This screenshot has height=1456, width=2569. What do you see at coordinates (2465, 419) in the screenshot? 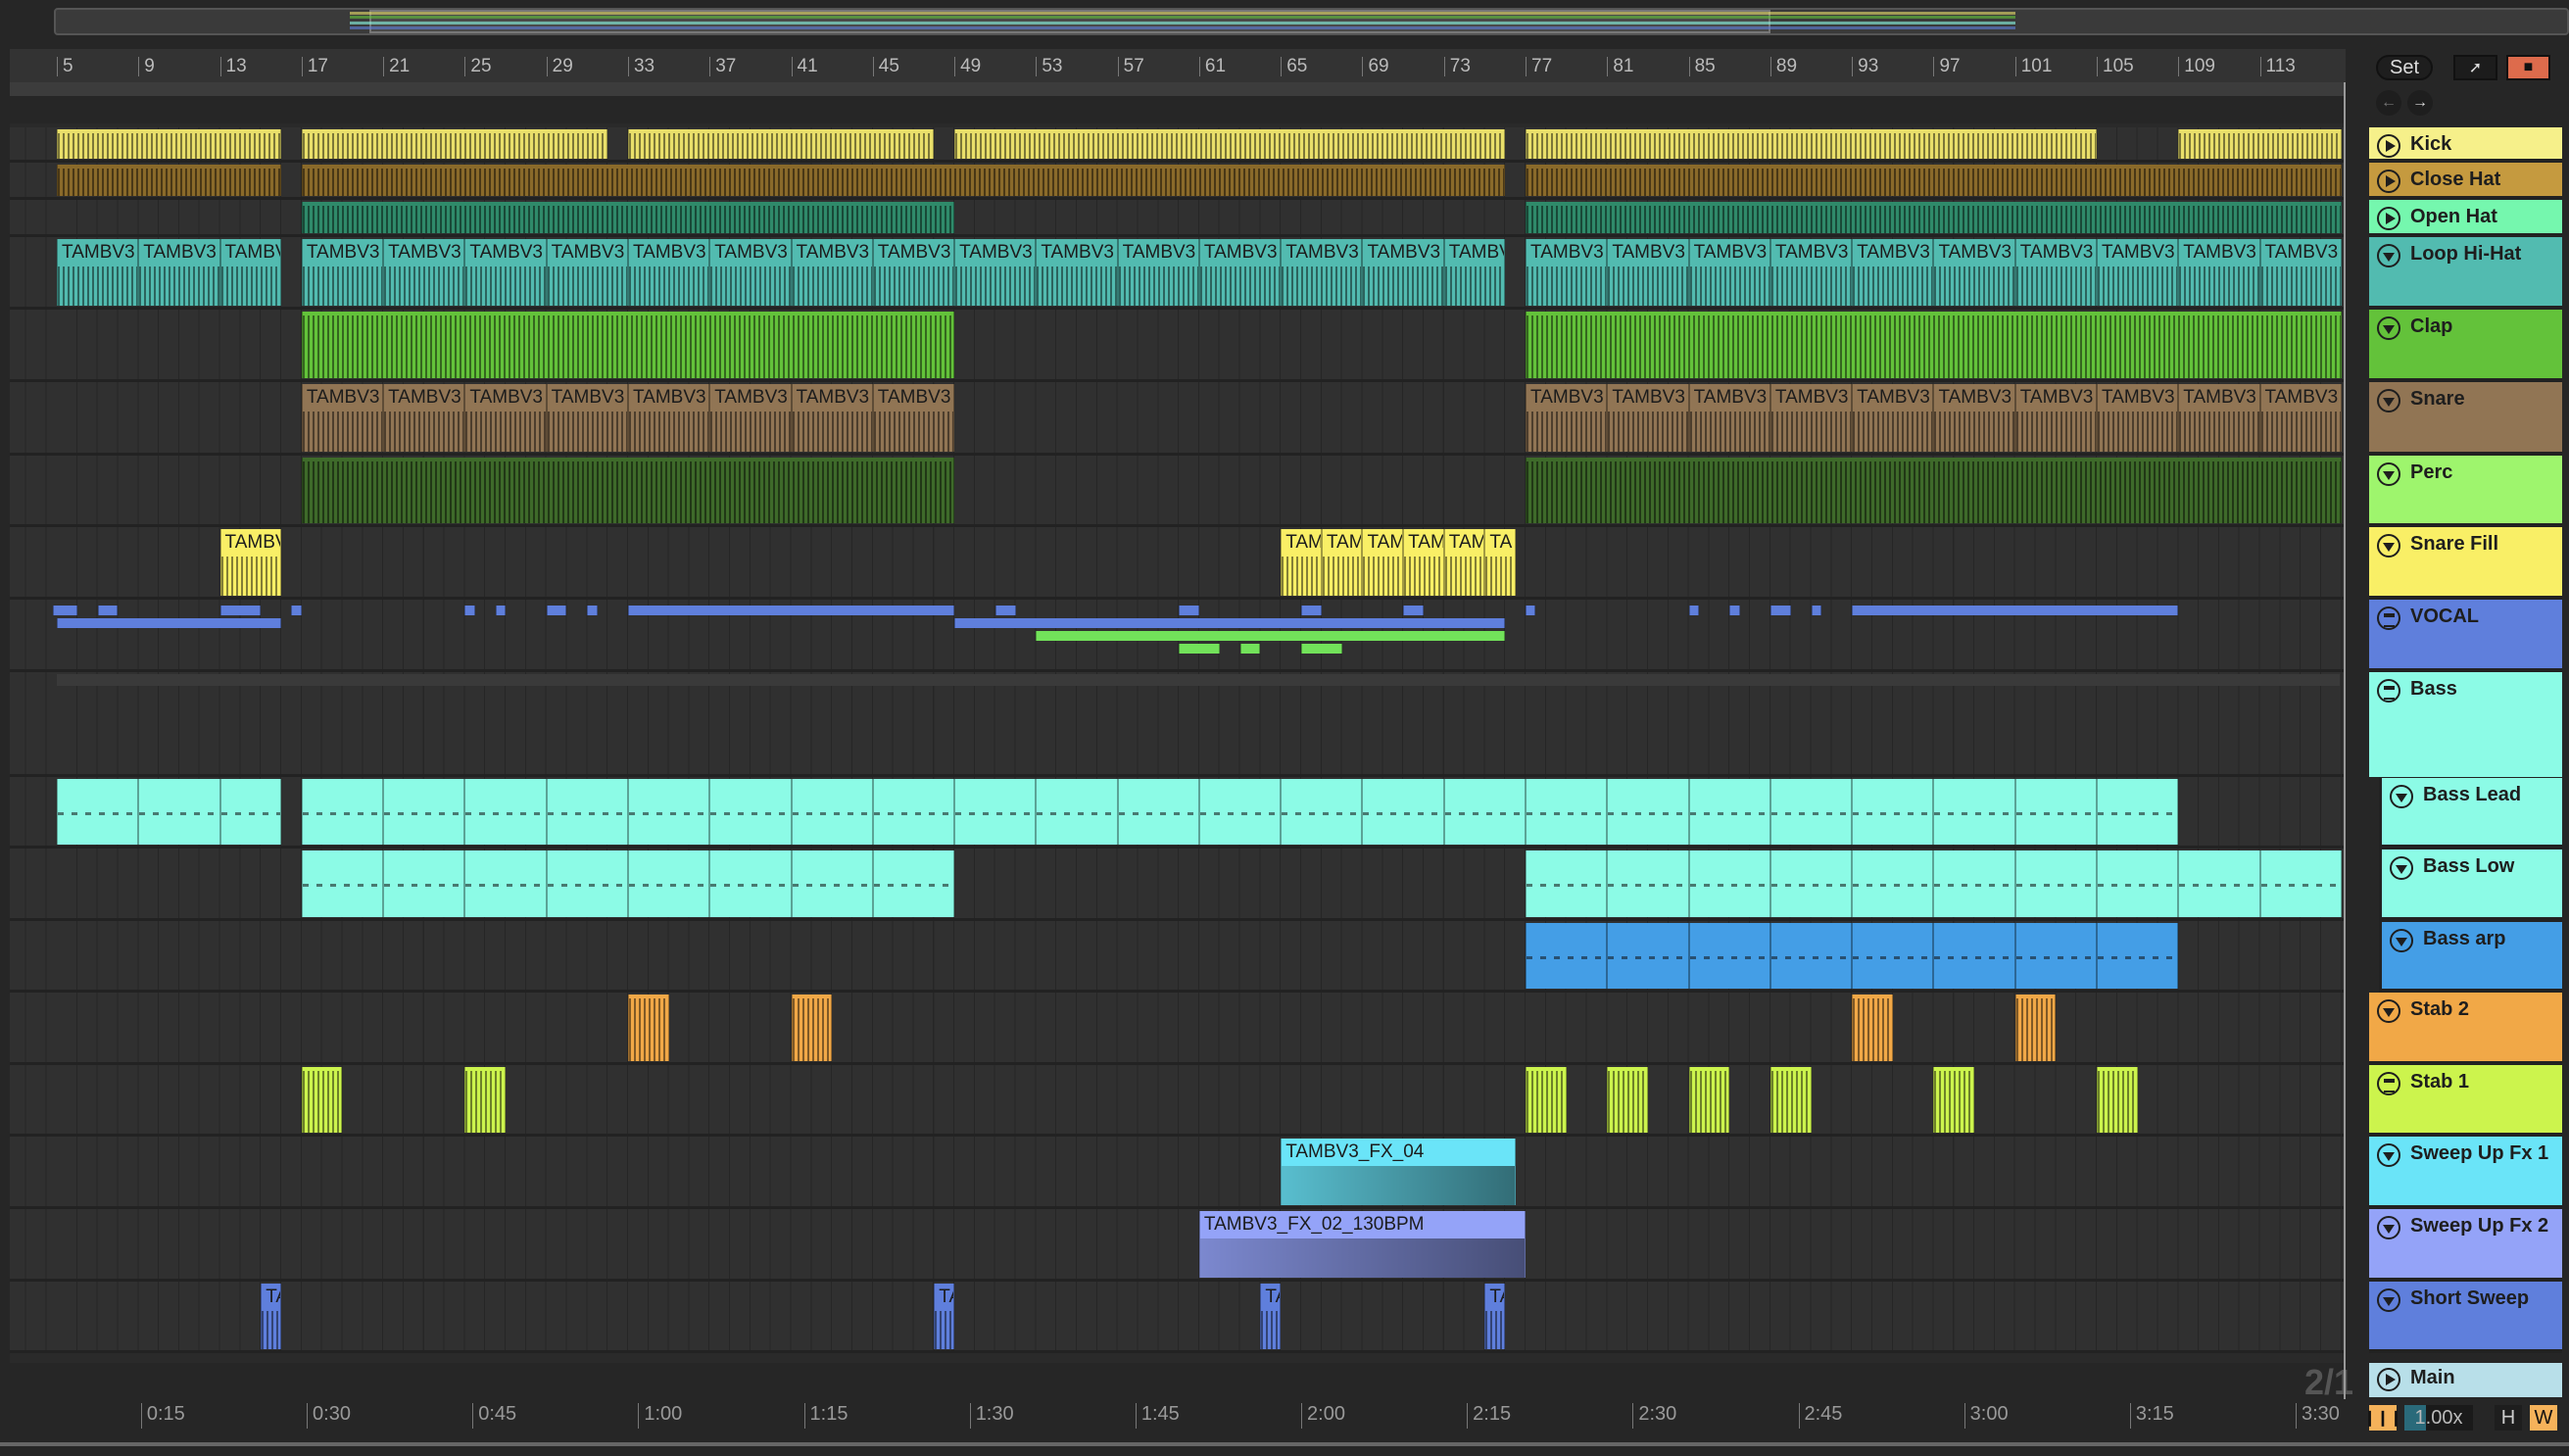
I see `track-header-snare: Snare` at bounding box center [2465, 419].